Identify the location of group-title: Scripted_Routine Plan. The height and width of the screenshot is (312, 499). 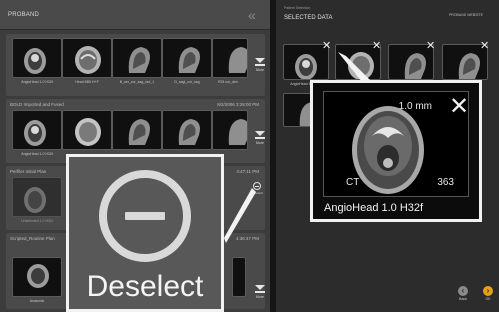
(32, 238).